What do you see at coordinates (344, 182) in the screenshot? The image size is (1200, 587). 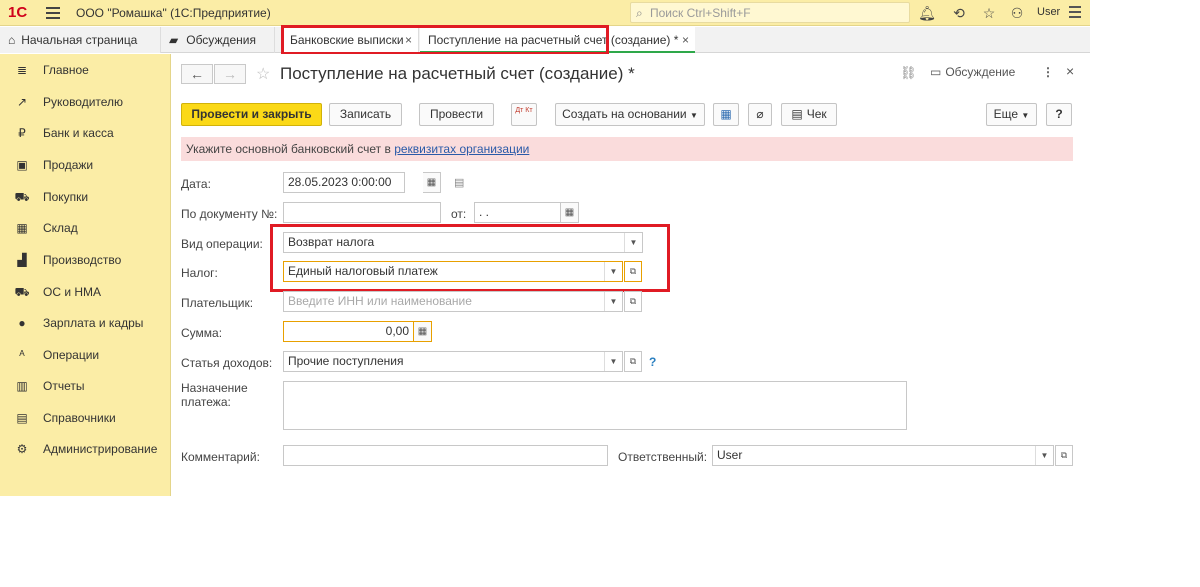 I see `date-field: 28.05.2023 0:00:00` at bounding box center [344, 182].